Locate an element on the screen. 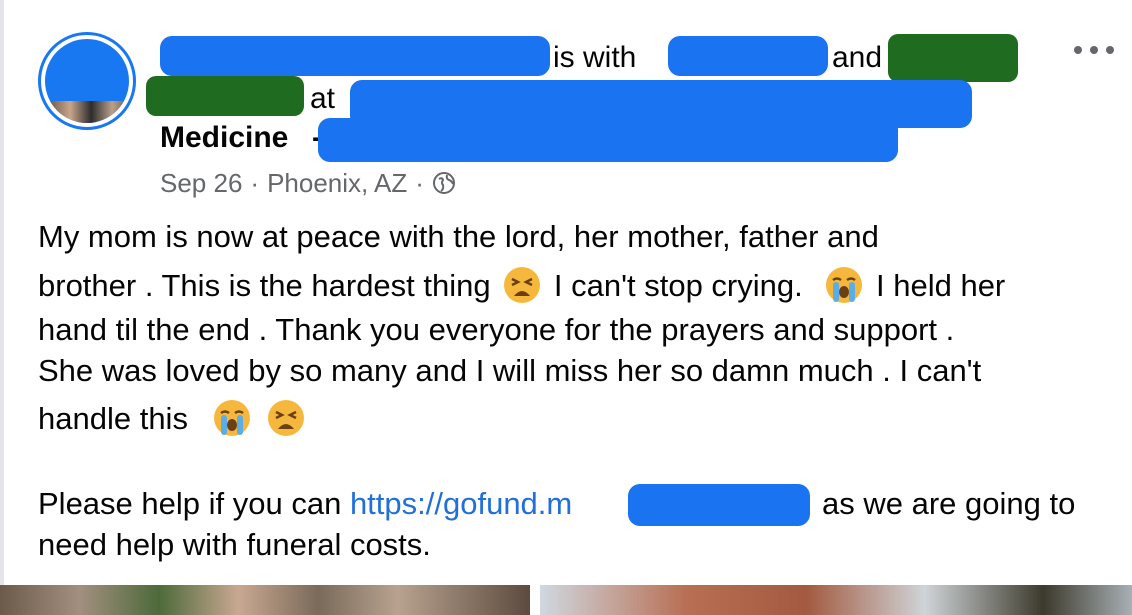 The height and width of the screenshot is (615, 1132). redacted-name is located at coordinates (355, 56).